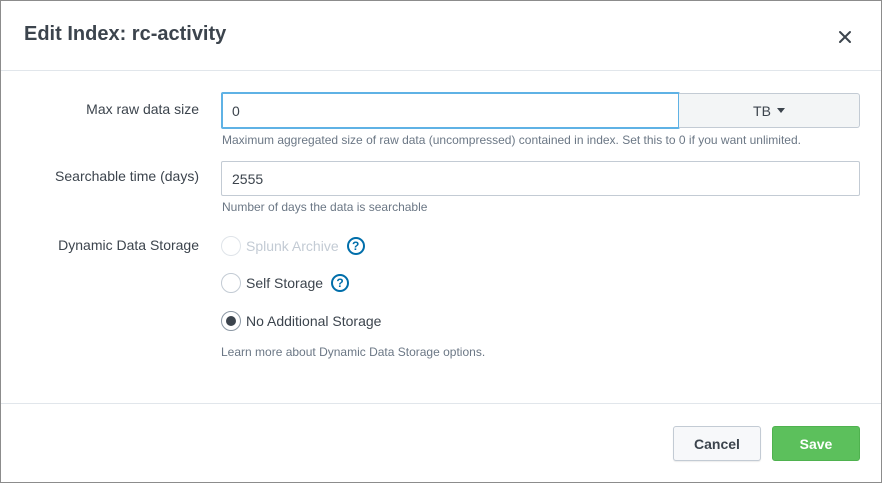 The width and height of the screenshot is (882, 483). What do you see at coordinates (845, 37) in the screenshot?
I see `close-icon` at bounding box center [845, 37].